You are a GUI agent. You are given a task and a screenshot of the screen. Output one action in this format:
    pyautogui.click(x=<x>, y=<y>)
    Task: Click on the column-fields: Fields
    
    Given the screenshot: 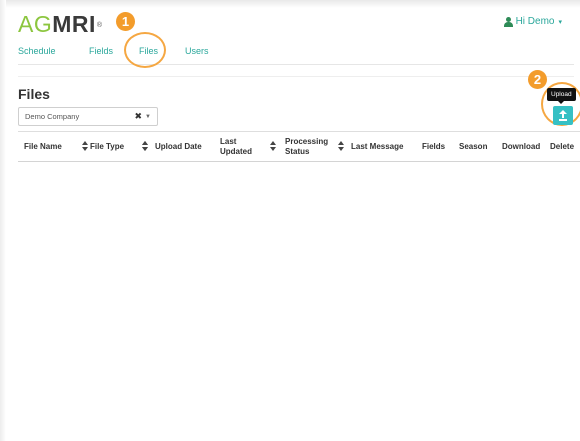 What is the action you would take?
    pyautogui.click(x=439, y=147)
    